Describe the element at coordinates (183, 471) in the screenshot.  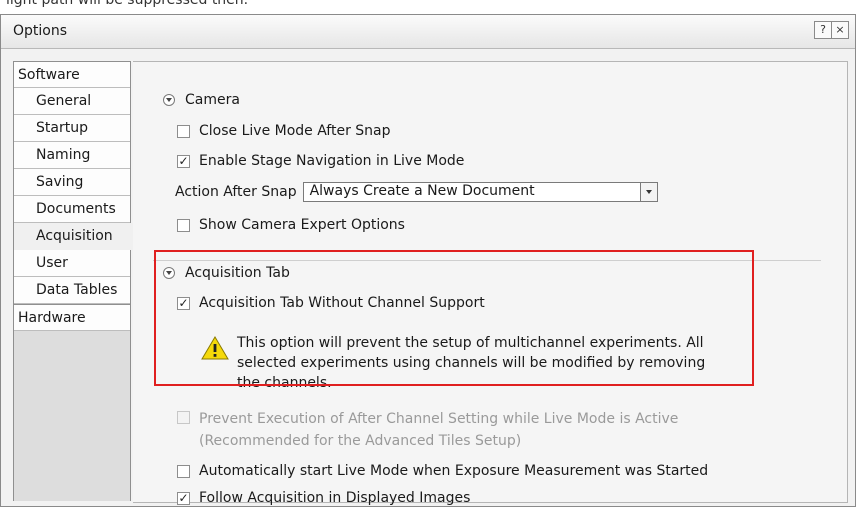
I see `auto-live-checkbox` at that location.